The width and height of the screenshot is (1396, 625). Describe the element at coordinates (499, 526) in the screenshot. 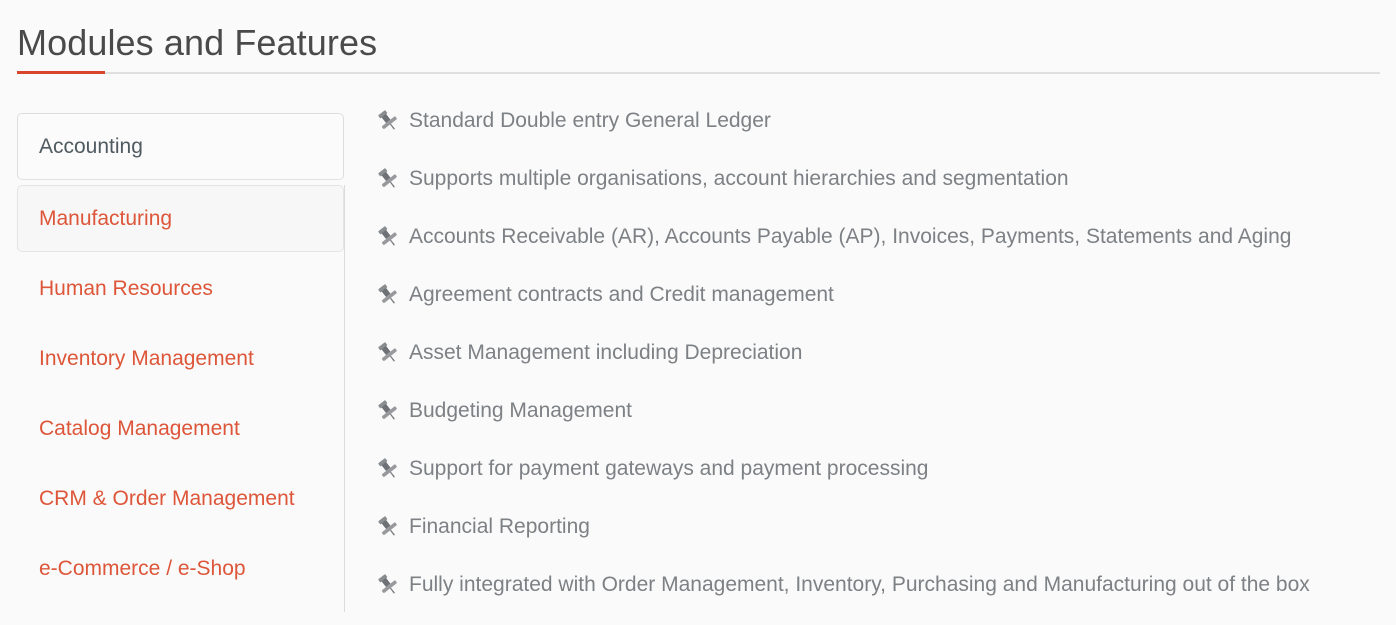

I see `feature-text: Financial Reporting` at that location.